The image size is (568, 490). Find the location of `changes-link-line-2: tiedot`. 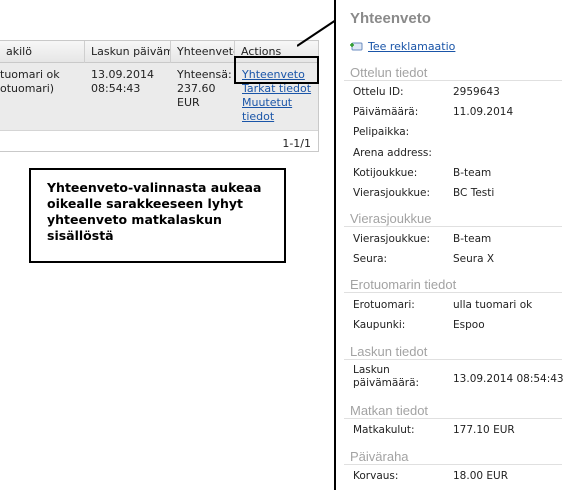

changes-link-line-2: tiedot is located at coordinates (280, 117).